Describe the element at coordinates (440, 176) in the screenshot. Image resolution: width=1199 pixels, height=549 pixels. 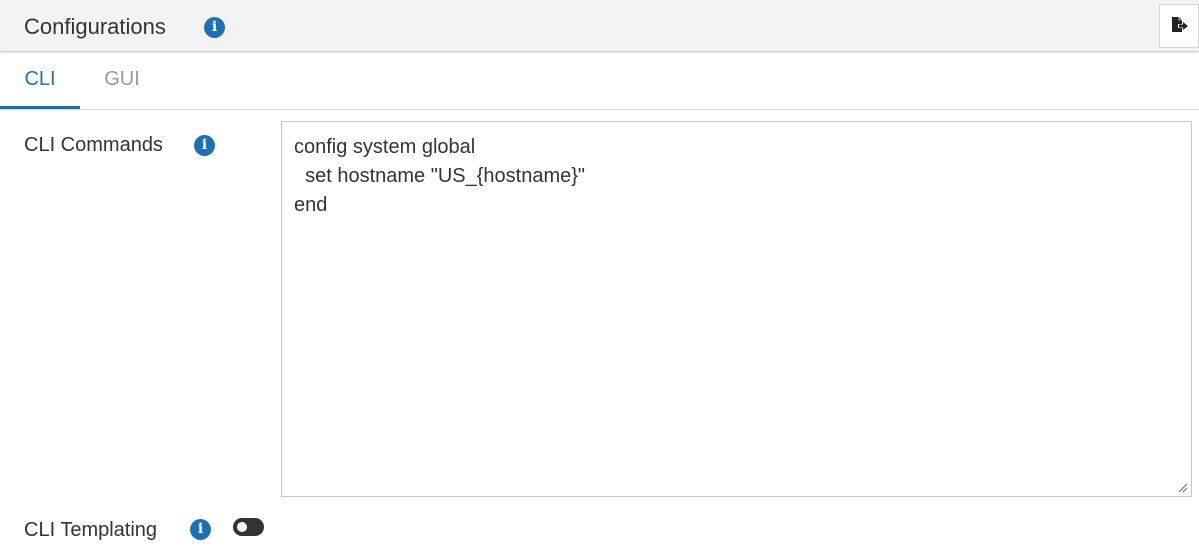
I see `cli-line: set hostname "US_{hostname}"` at that location.